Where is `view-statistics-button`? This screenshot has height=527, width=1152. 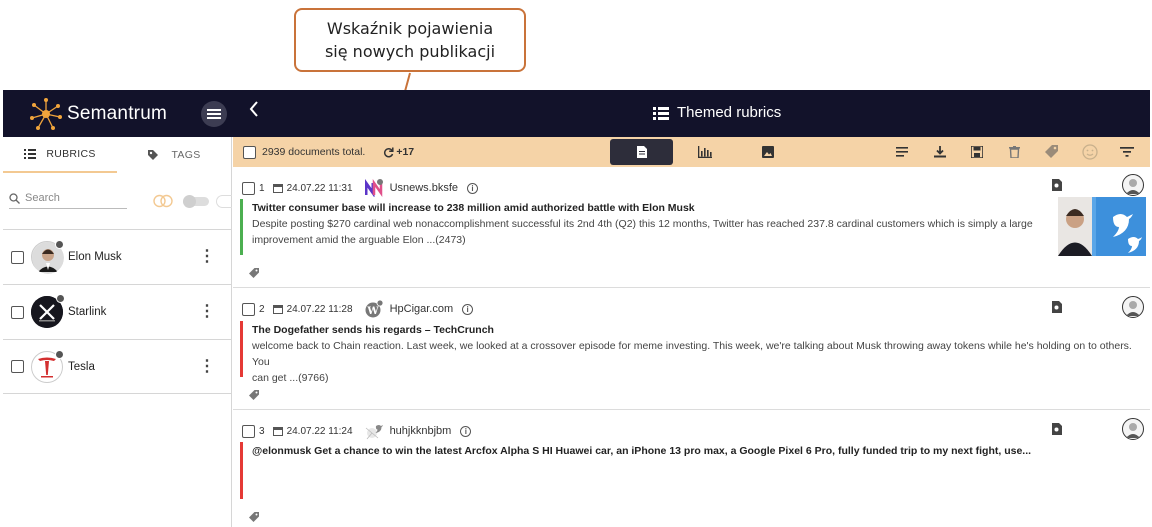 view-statistics-button is located at coordinates (704, 152).